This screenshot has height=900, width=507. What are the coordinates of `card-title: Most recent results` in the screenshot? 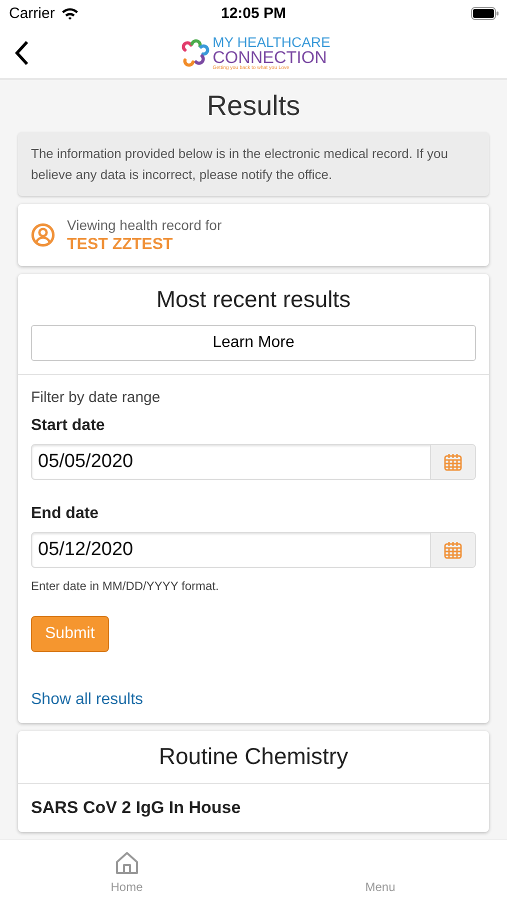 It's located at (253, 299).